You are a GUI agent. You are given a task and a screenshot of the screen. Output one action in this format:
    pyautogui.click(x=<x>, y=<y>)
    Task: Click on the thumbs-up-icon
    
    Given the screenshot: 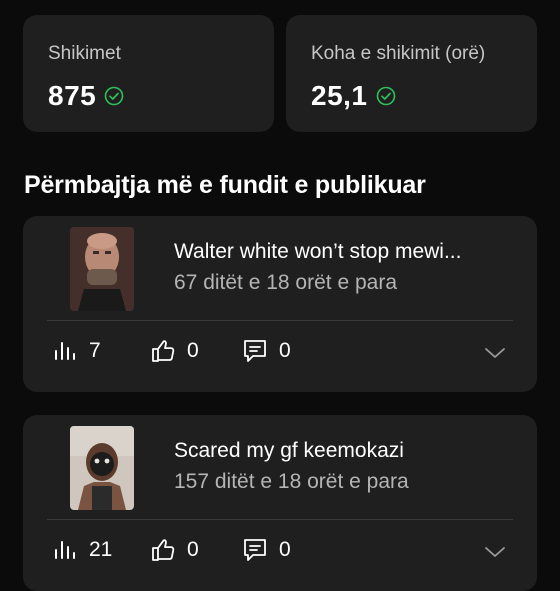 What is the action you would take?
    pyautogui.click(x=163, y=351)
    